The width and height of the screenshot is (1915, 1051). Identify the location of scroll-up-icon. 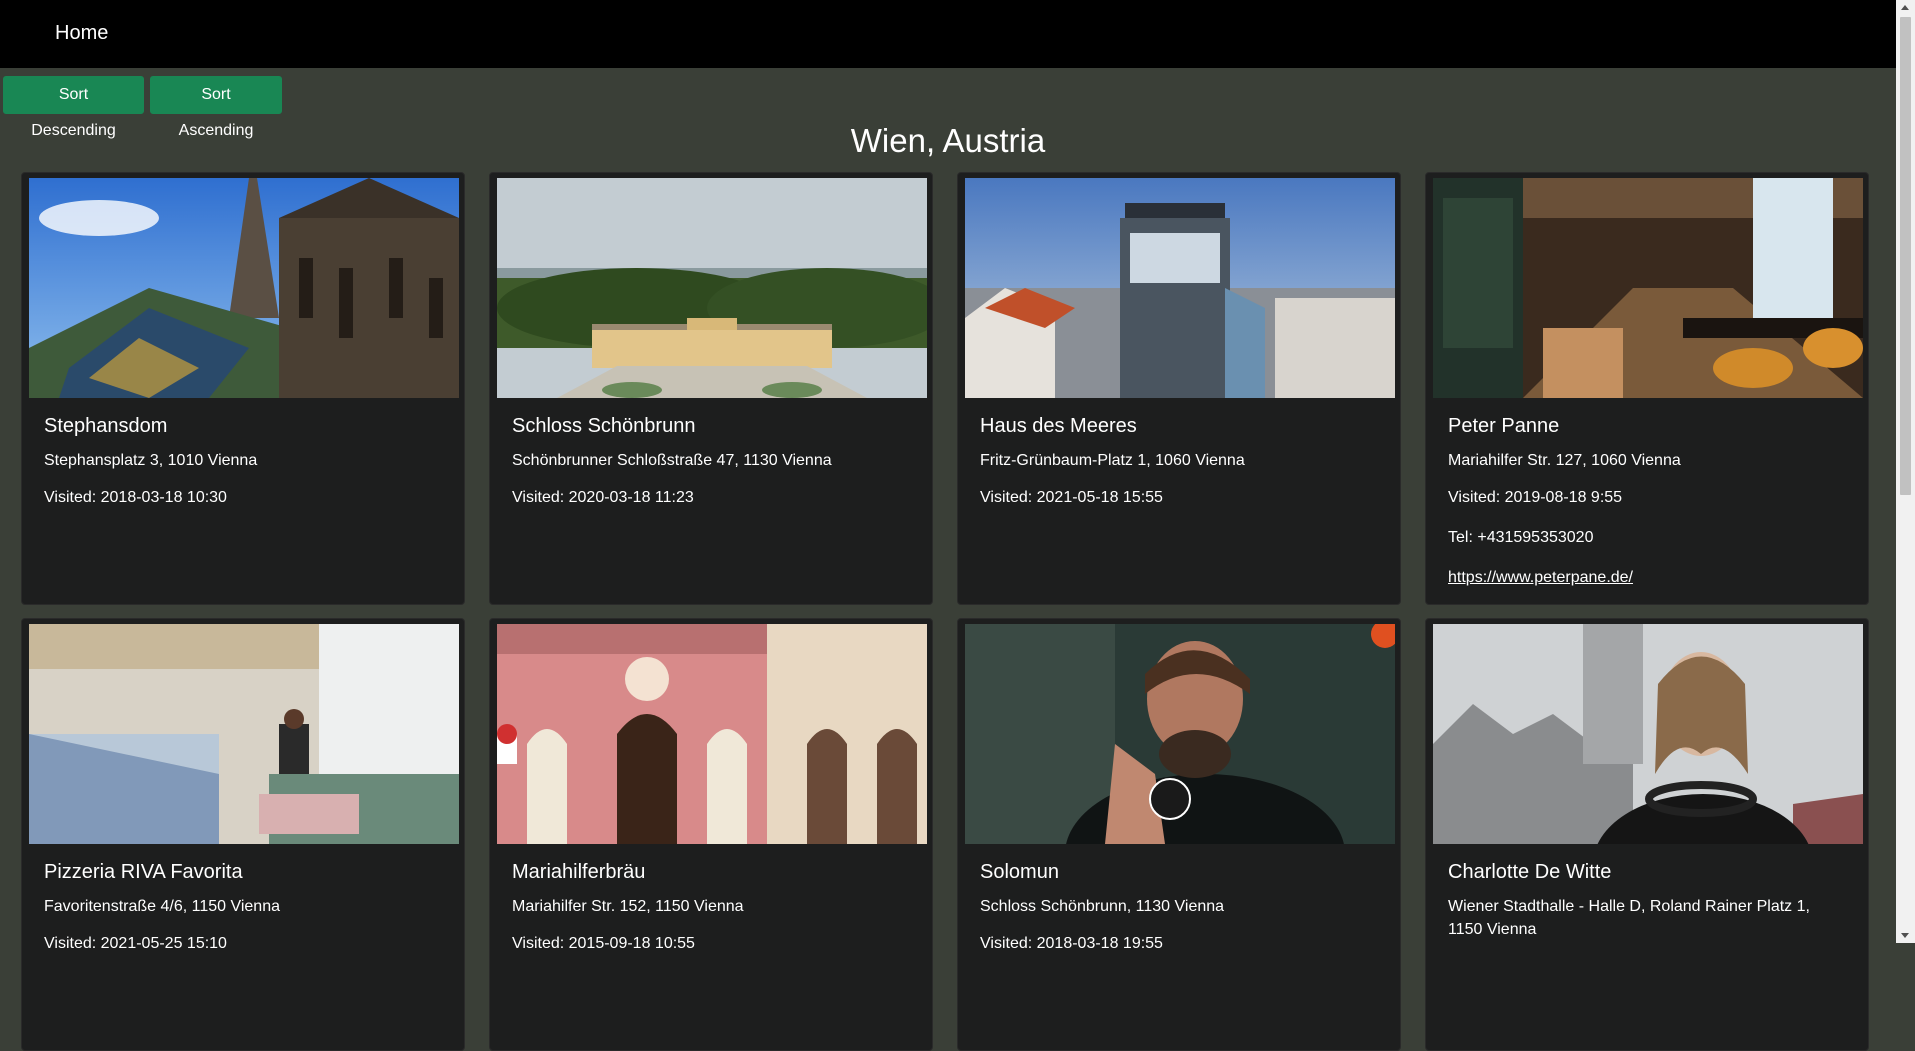
(1905, 7).